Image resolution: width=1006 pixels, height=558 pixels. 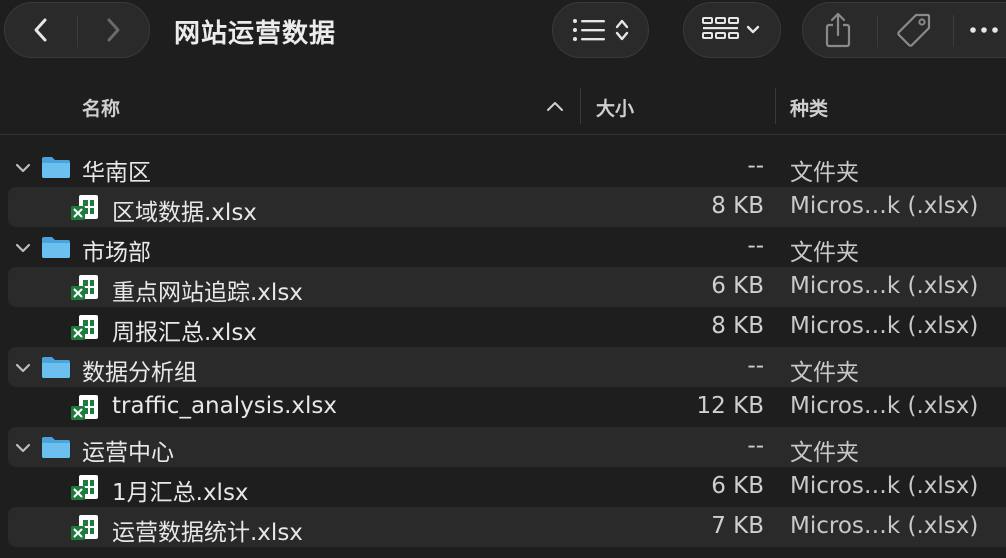 What do you see at coordinates (139, 373) in the screenshot?
I see `row-name: 数据分析组` at bounding box center [139, 373].